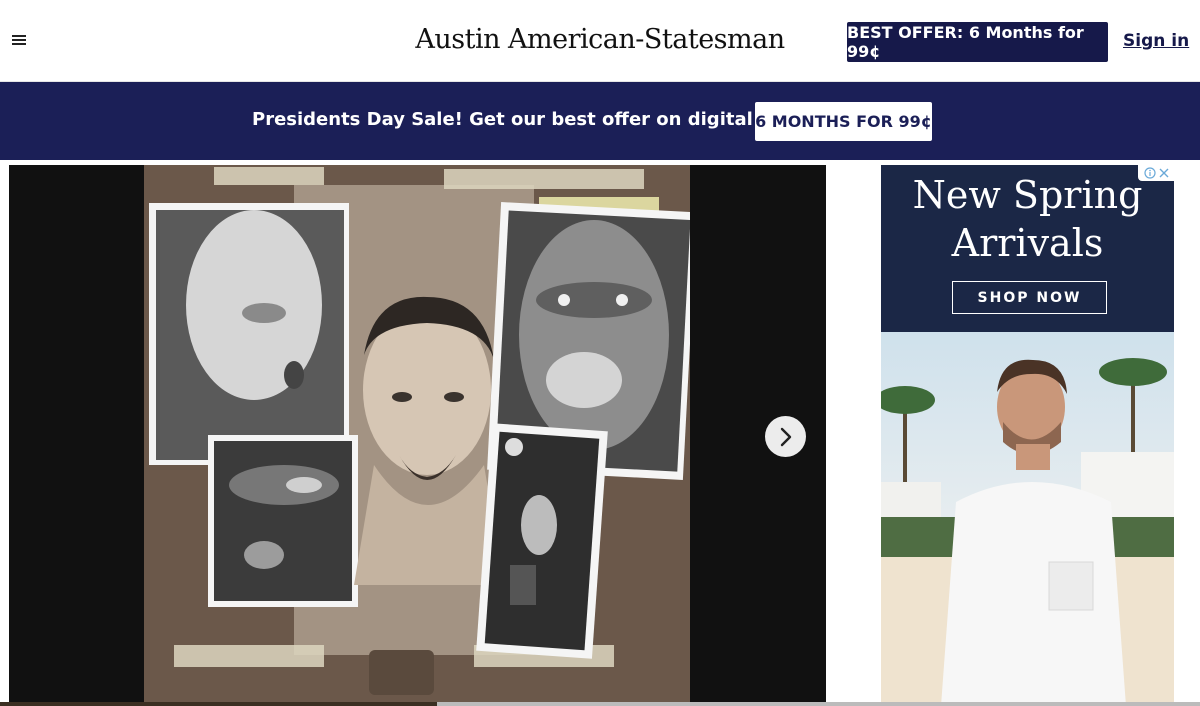 Image resolution: width=1200 pixels, height=706 pixels. What do you see at coordinates (218, 704) in the screenshot?
I see `bottom-divider-accent` at bounding box center [218, 704].